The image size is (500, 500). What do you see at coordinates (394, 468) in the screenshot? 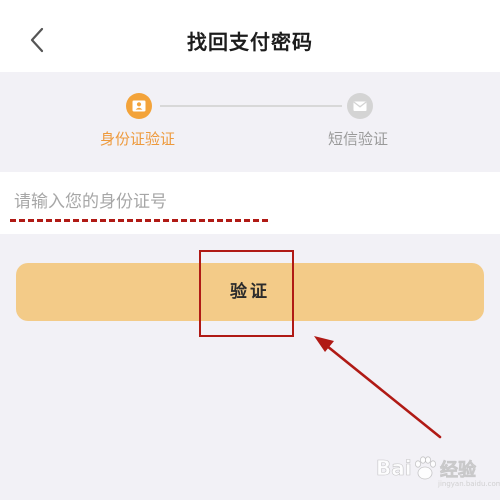
I see `watermark-brand-left: Bai` at bounding box center [394, 468].